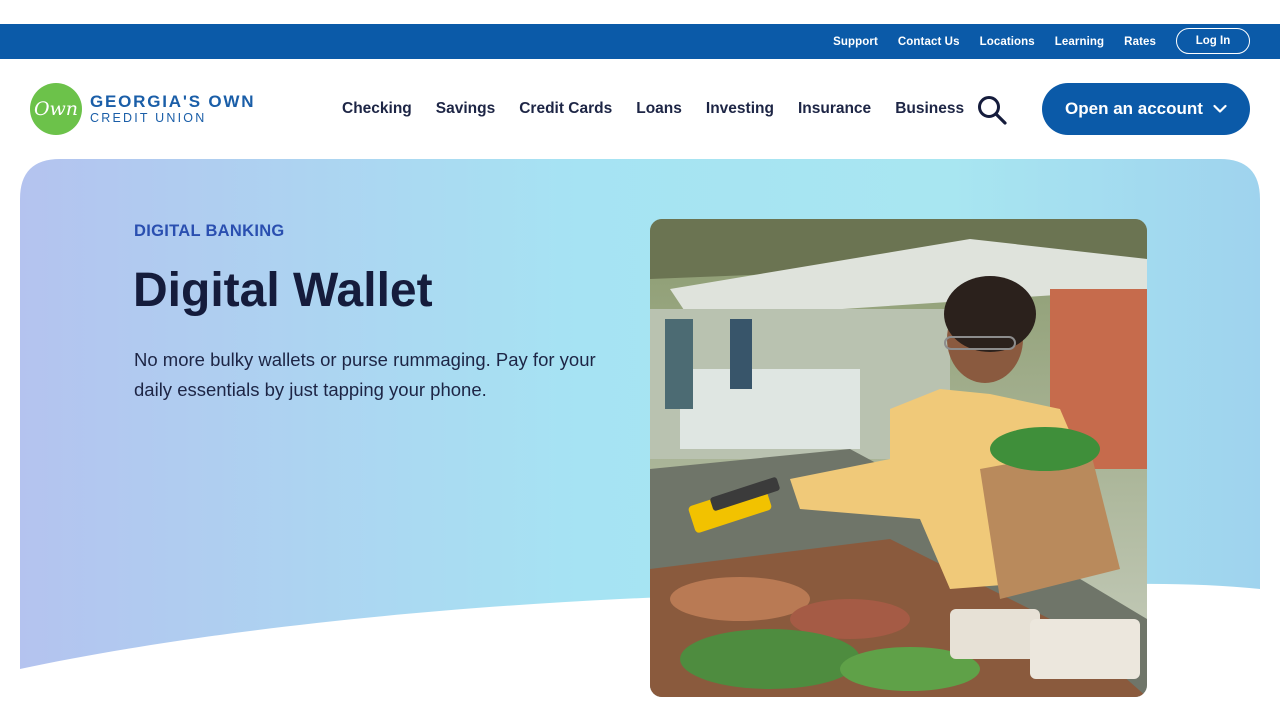 This screenshot has height=720, width=1280. I want to click on nav-item-insurance: Insurance, so click(834, 109).